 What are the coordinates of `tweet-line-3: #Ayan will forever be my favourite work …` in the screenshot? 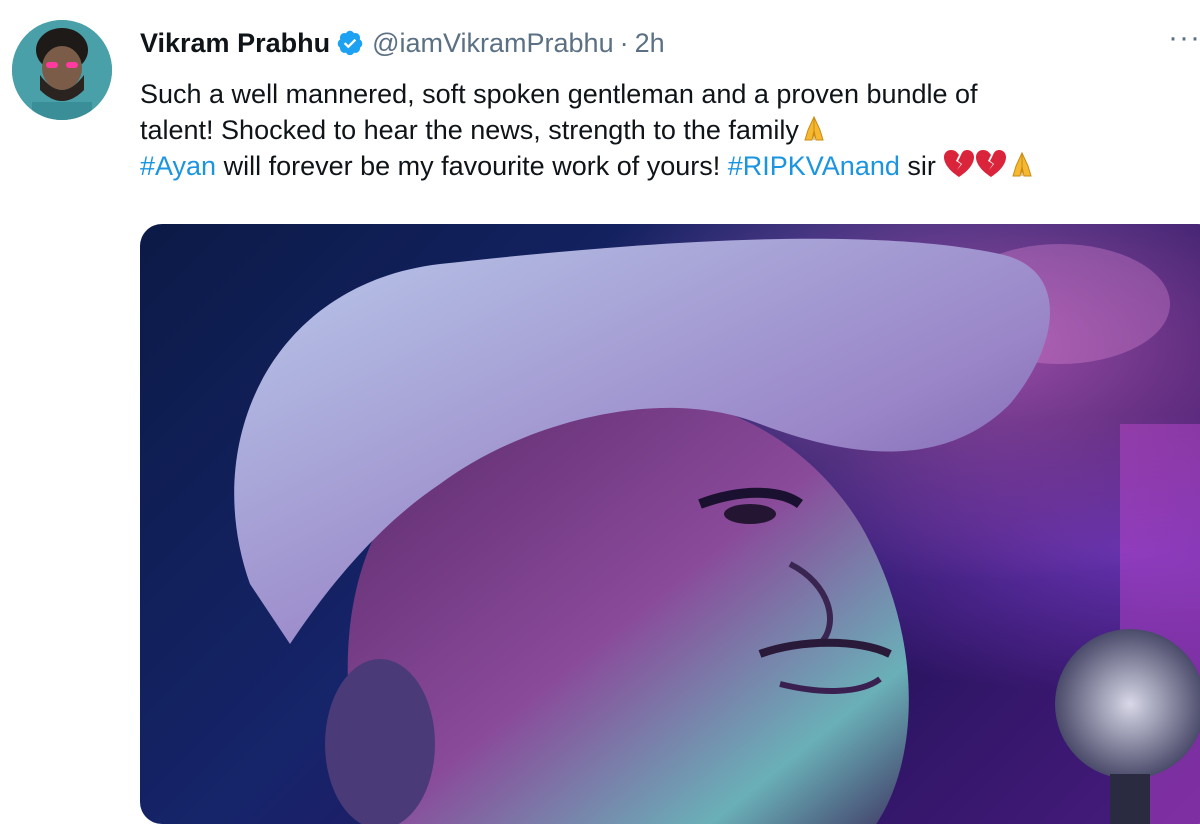 It's located at (670, 166).